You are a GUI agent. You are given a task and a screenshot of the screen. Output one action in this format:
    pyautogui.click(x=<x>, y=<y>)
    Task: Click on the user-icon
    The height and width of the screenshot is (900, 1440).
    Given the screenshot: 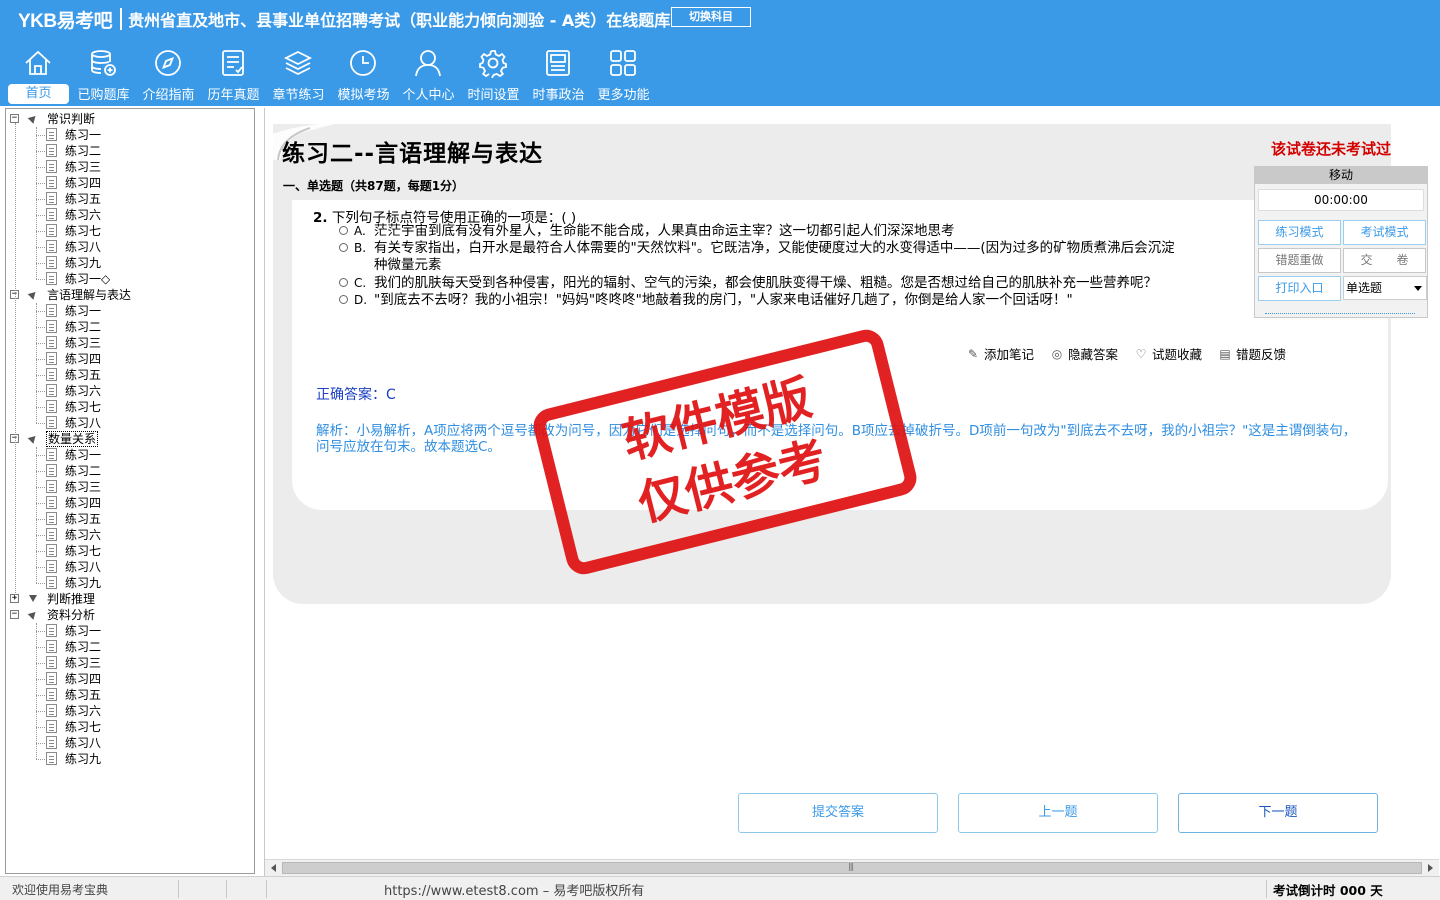 What is the action you would take?
    pyautogui.click(x=428, y=63)
    